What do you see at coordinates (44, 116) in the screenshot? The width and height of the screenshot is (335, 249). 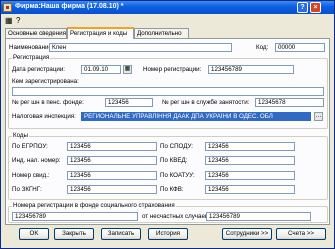 I see `tax-inspection-label: Налоговая инспекция:` at bounding box center [44, 116].